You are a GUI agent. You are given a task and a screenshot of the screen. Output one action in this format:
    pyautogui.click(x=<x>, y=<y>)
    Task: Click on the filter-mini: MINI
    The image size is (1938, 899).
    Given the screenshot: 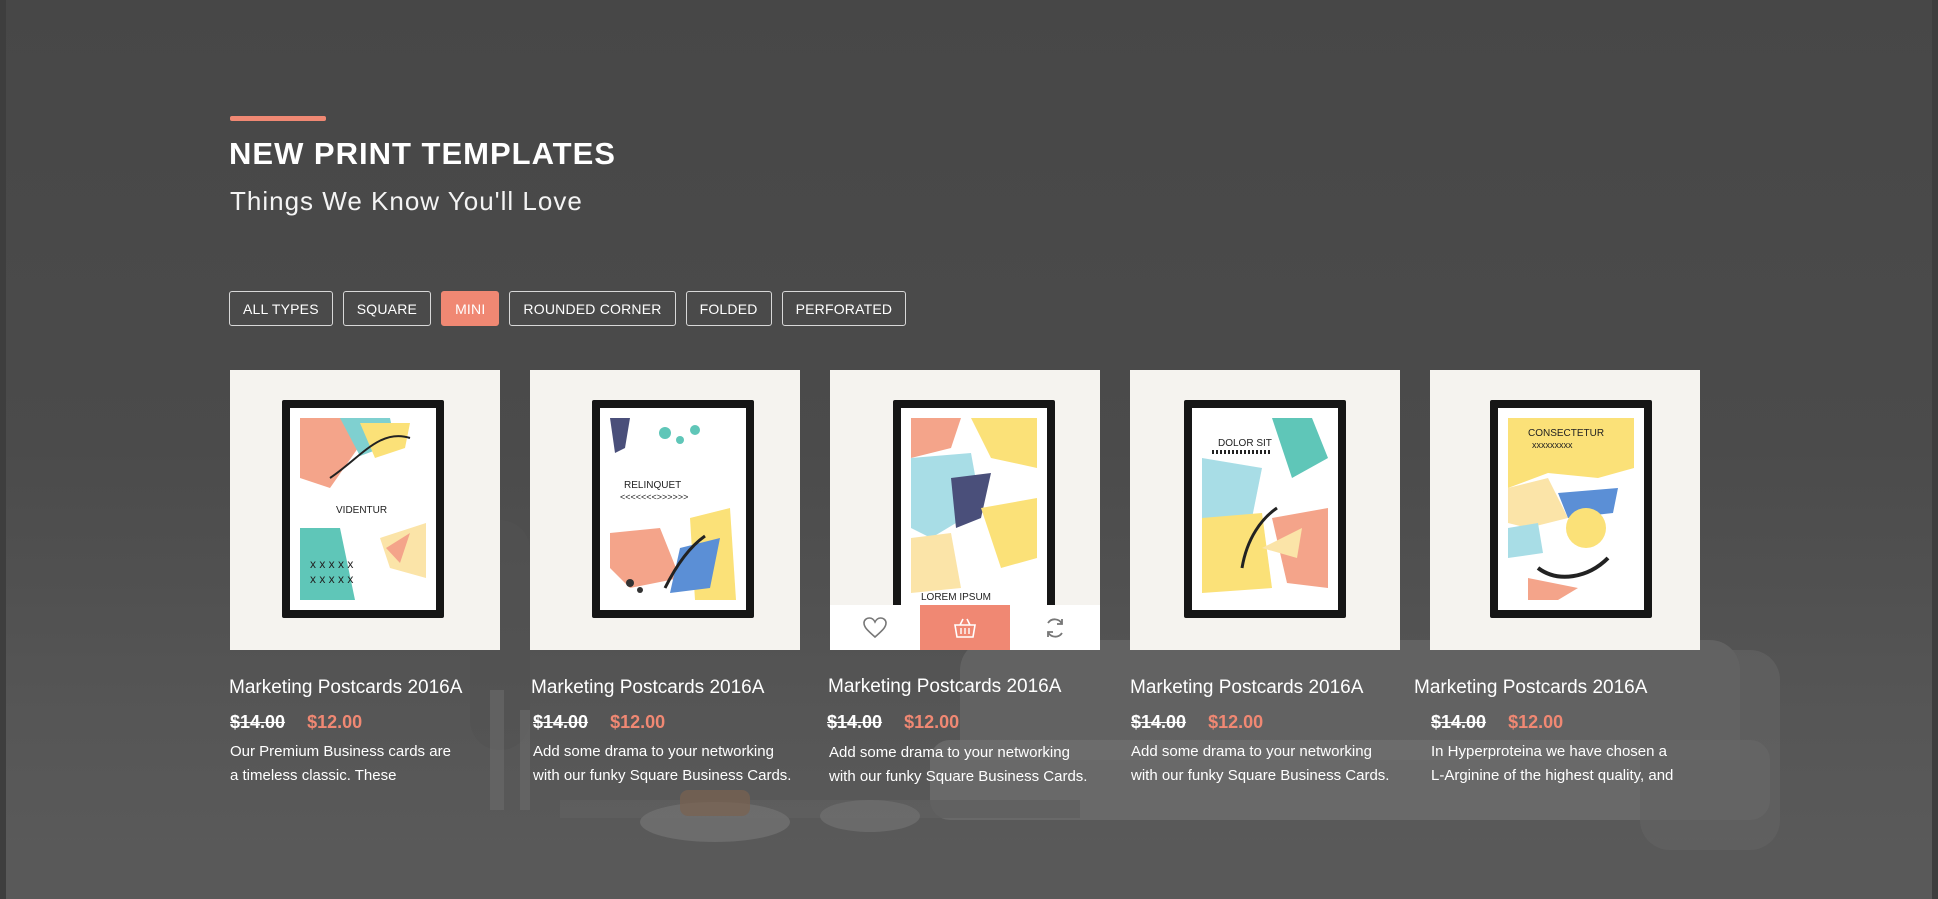 What is the action you would take?
    pyautogui.click(x=470, y=308)
    